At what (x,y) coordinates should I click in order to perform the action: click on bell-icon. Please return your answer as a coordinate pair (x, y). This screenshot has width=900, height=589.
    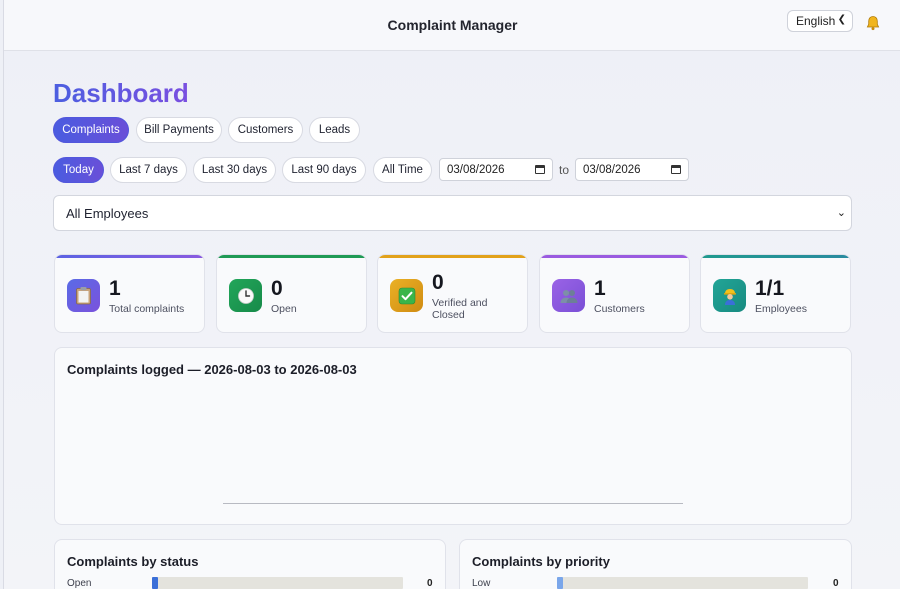
    Looking at the image, I should click on (873, 23).